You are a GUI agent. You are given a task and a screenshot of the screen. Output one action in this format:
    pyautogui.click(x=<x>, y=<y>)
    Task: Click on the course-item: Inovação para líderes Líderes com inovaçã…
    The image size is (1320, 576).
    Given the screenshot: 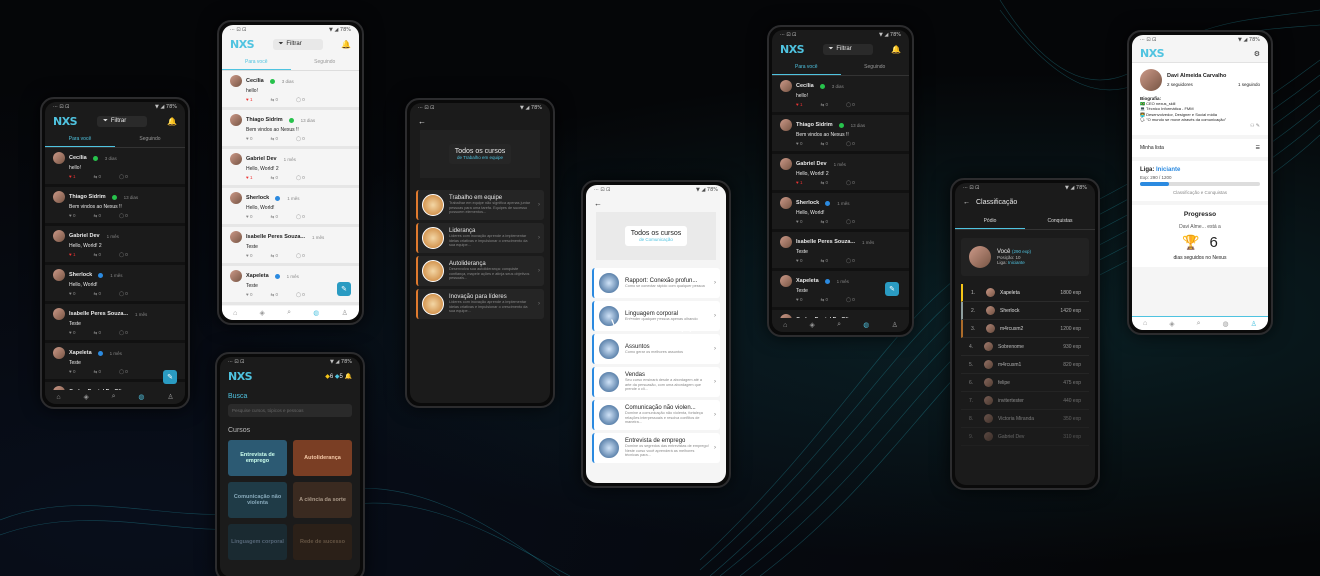 What is the action you would take?
    pyautogui.click(x=480, y=304)
    